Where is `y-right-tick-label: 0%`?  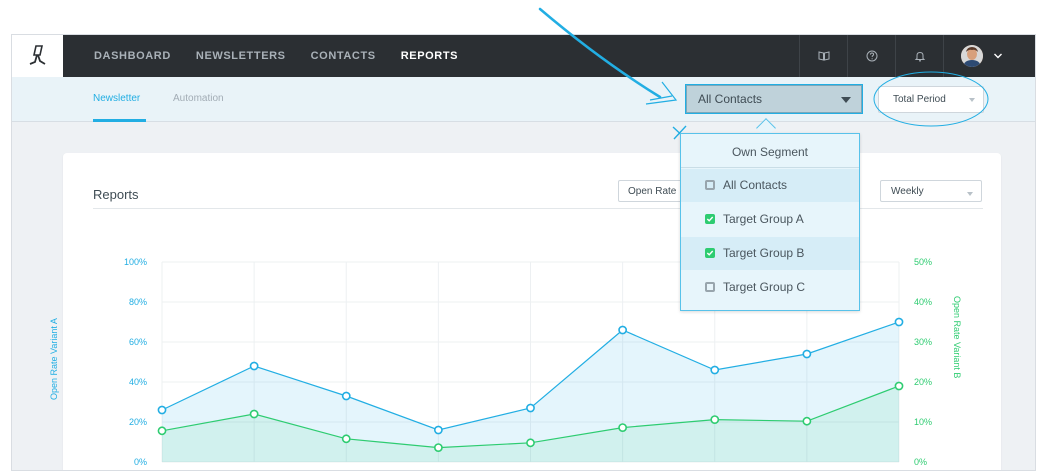 y-right-tick-label: 0% is located at coordinates (920, 462).